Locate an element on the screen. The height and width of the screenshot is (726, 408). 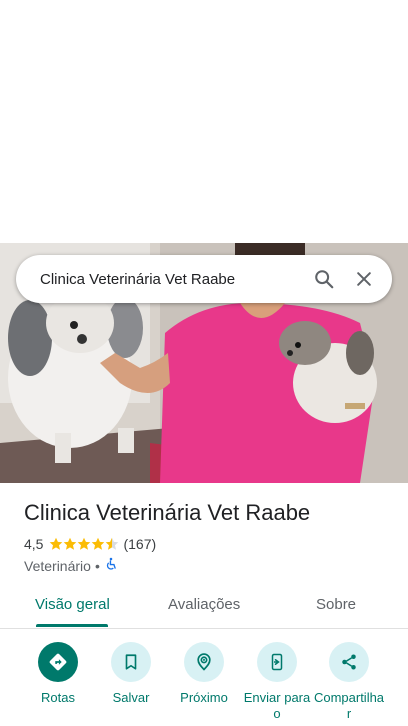
share-icon is located at coordinates (349, 662).